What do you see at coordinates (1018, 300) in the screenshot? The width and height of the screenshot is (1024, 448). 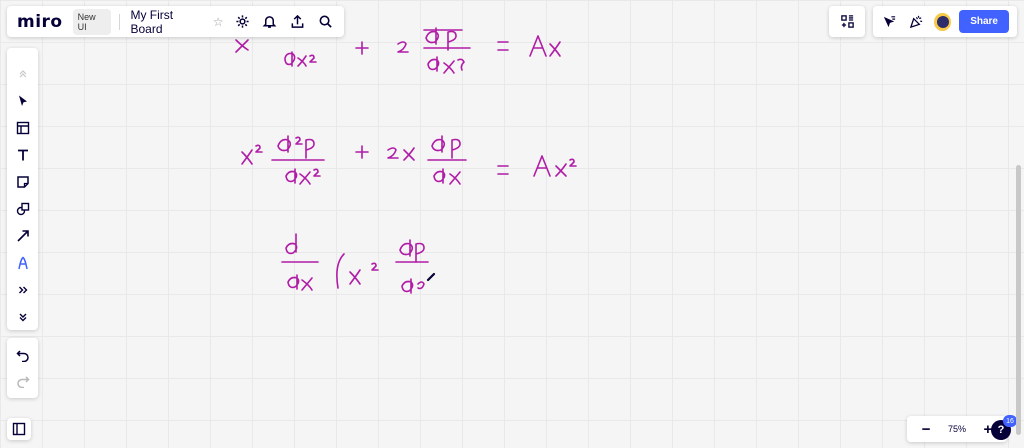 I see `vertical-scrollbar` at bounding box center [1018, 300].